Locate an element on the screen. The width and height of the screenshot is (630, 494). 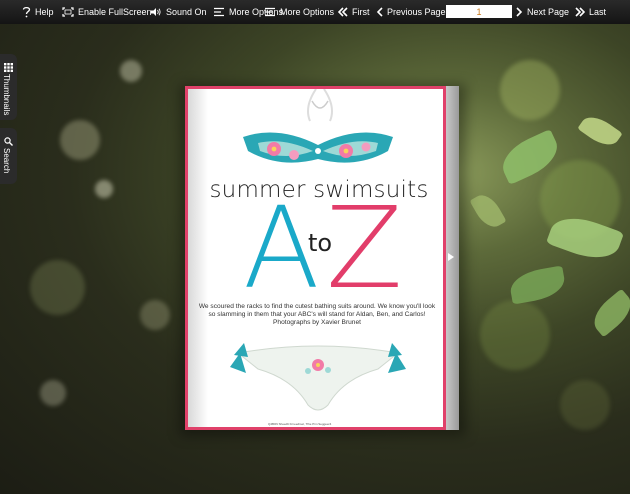
bikini-top-image is located at coordinates (318, 126).